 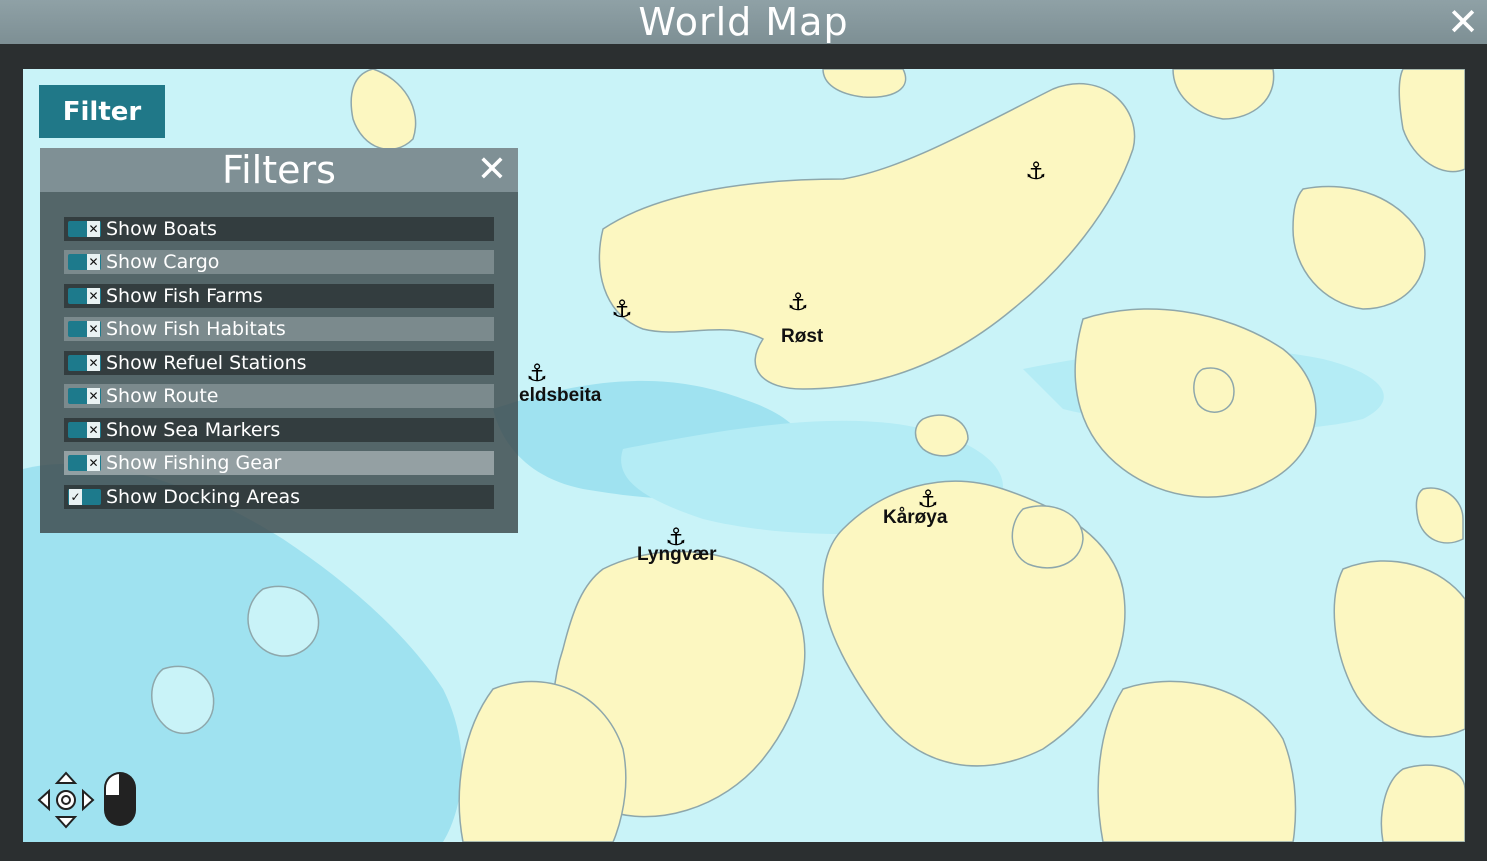 I want to click on filter-label: Show Fishing Gear, so click(x=194, y=463).